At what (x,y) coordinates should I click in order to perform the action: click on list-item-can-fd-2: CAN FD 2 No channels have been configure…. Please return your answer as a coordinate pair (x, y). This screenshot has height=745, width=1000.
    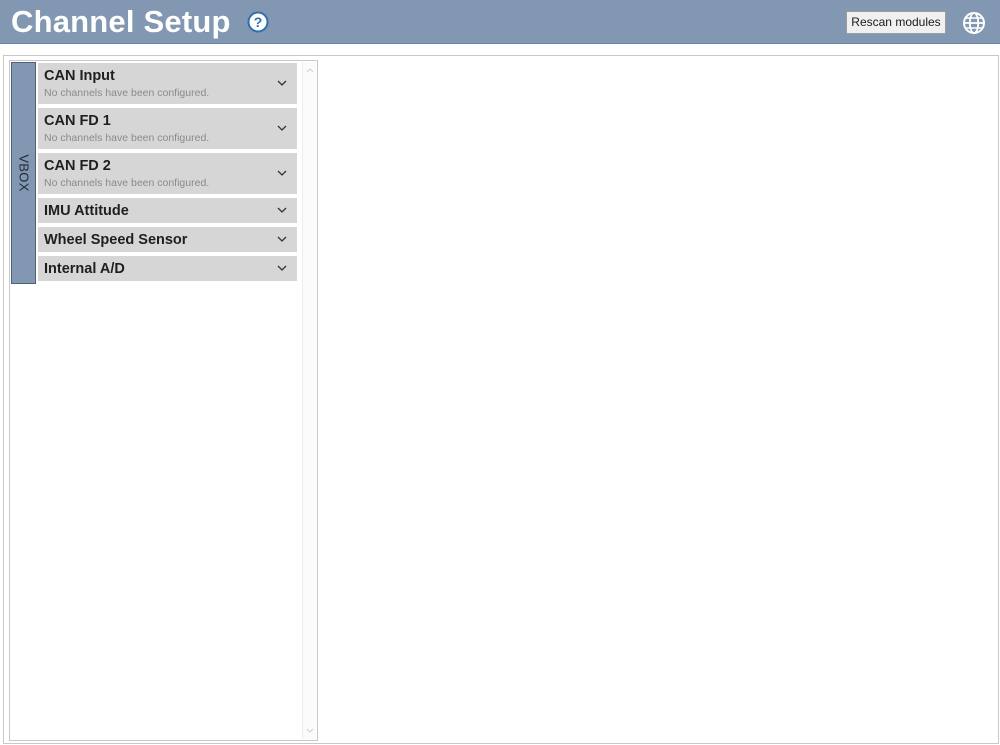
    Looking at the image, I should click on (167, 173).